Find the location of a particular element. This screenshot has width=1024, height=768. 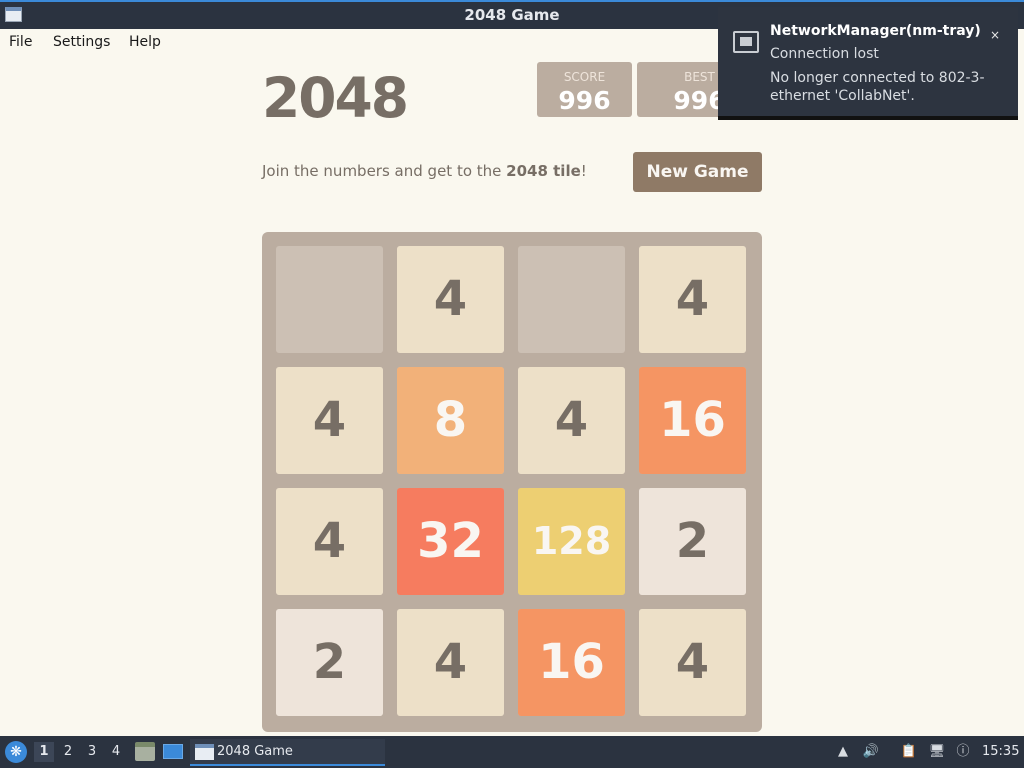

notification-summary: Connection lost is located at coordinates (824, 54).